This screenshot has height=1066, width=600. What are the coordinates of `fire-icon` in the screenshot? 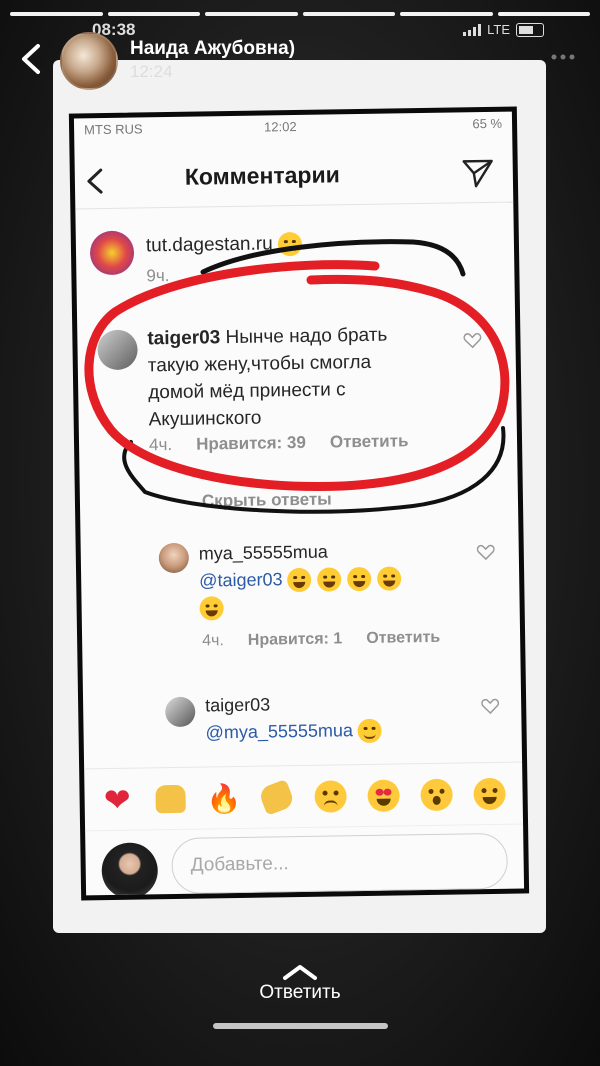 It's located at (223, 798).